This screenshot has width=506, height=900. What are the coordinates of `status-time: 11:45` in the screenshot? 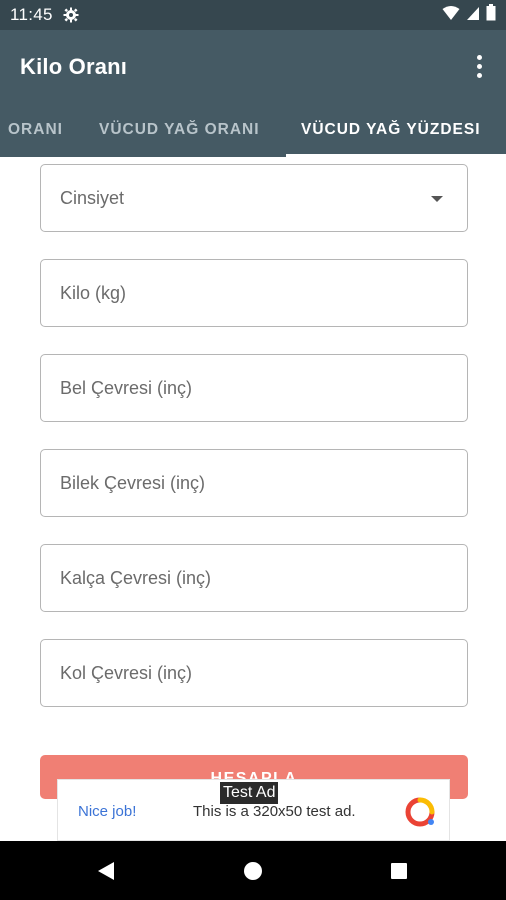 It's located at (31, 14).